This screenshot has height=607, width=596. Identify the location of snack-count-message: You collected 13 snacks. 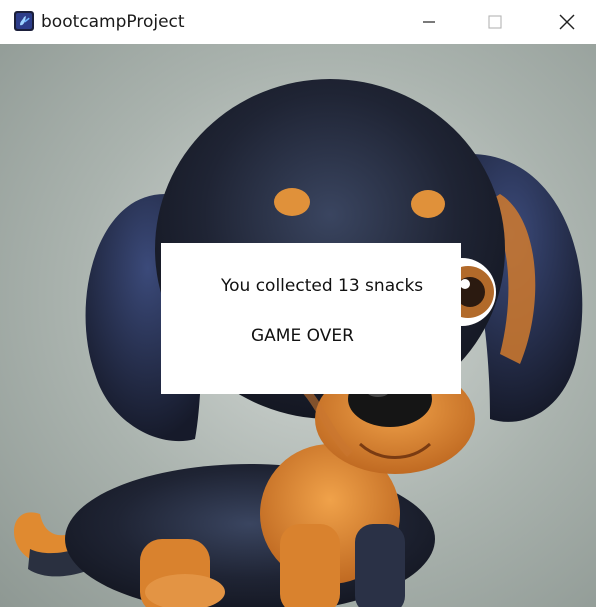
(322, 286).